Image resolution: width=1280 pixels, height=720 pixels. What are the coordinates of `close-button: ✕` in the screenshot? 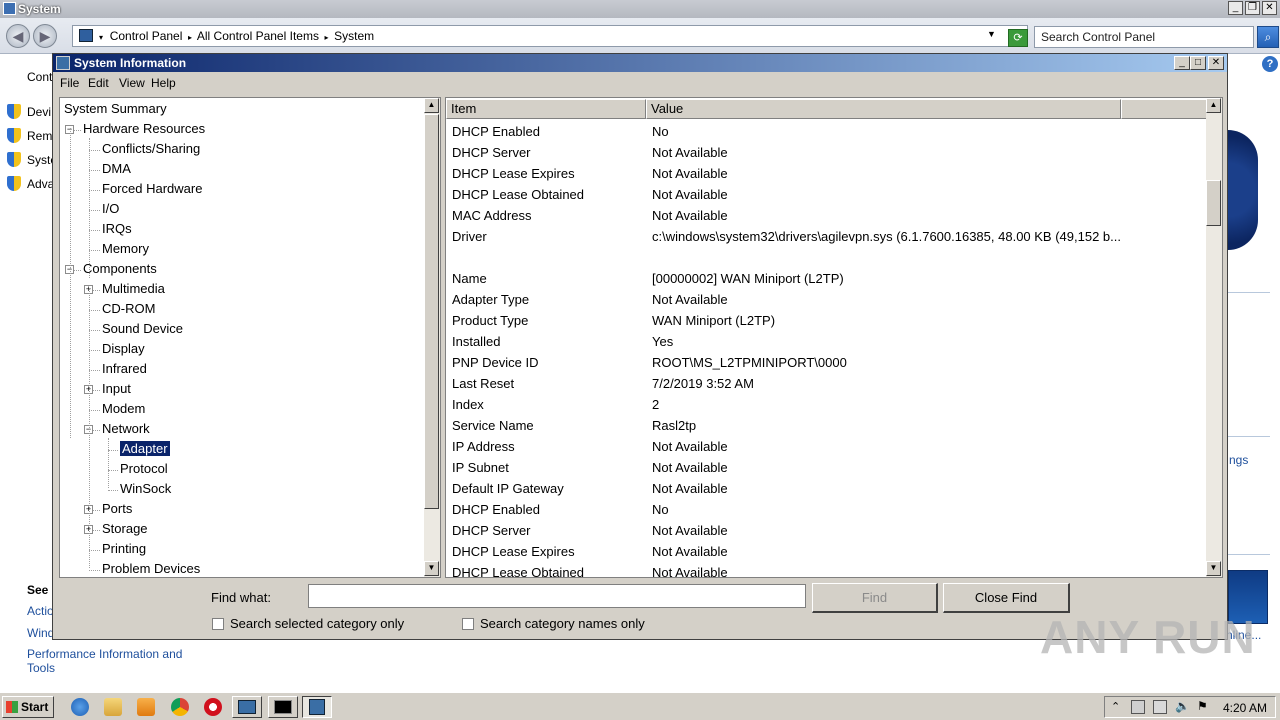 It's located at (1269, 8).